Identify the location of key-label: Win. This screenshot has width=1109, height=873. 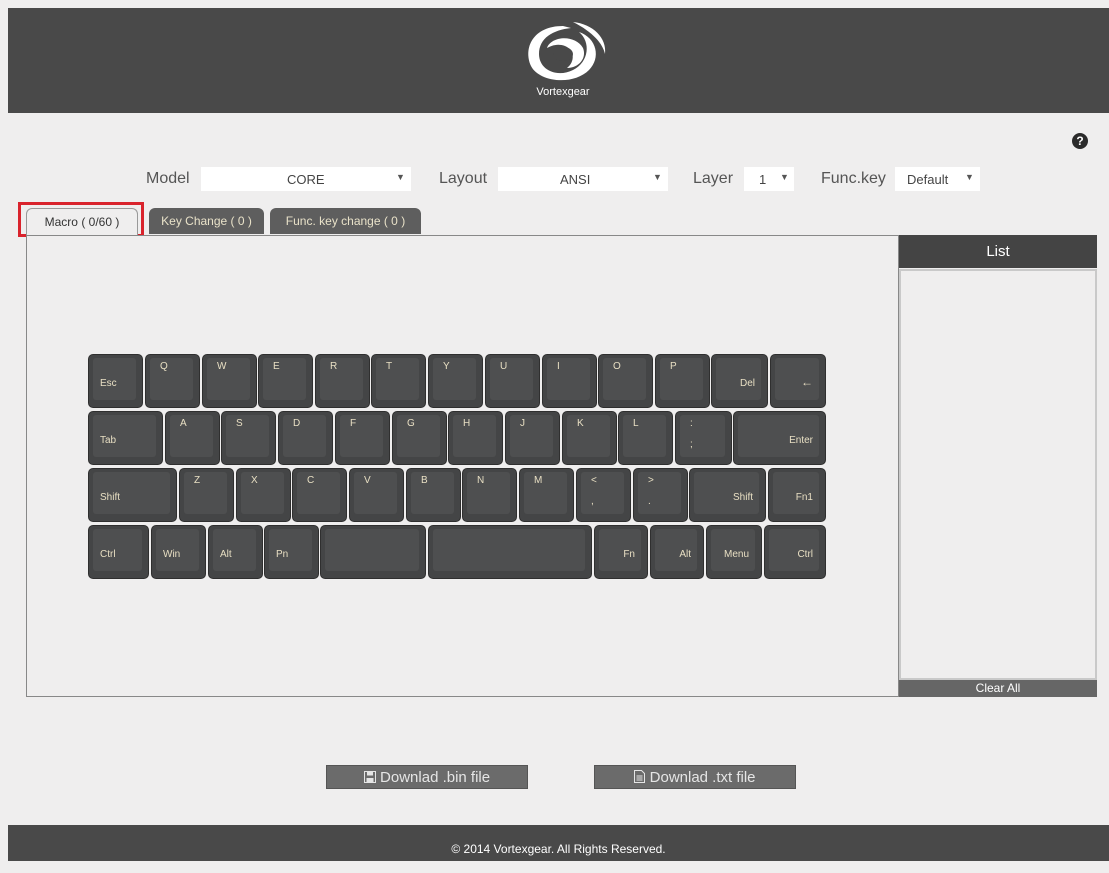
(172, 554).